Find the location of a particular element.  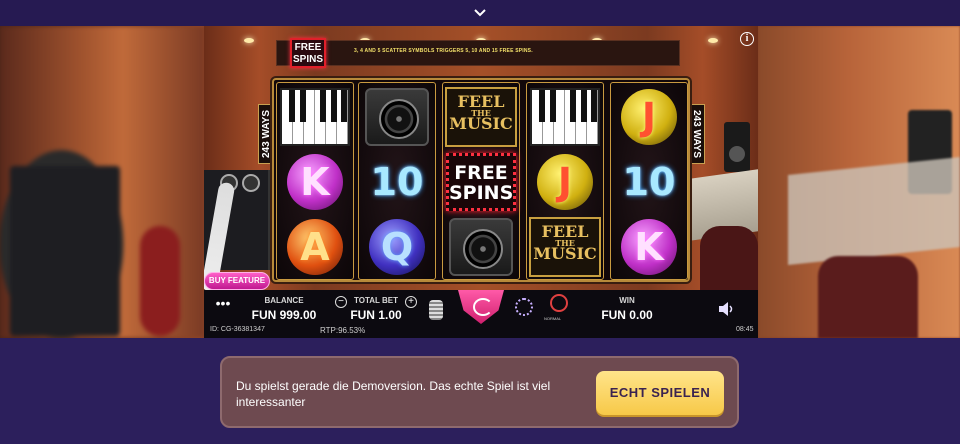

spin-button is located at coordinates (481, 307).